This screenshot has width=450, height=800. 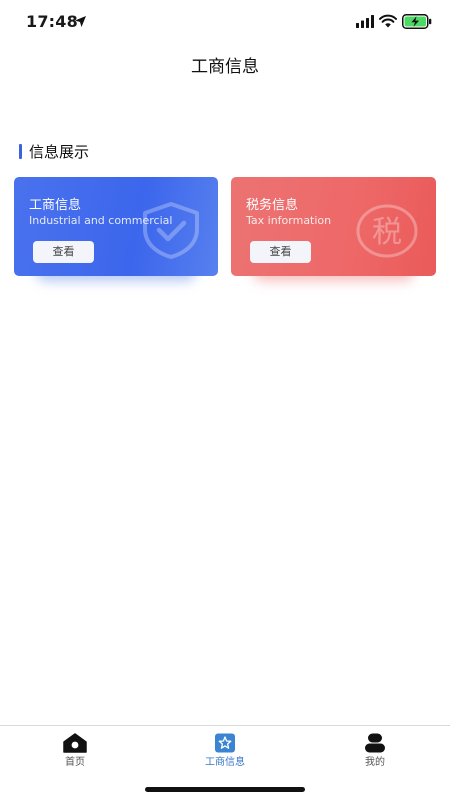 What do you see at coordinates (116, 226) in the screenshot?
I see `card-body: 工商信息 Industrial and commercial 查看` at bounding box center [116, 226].